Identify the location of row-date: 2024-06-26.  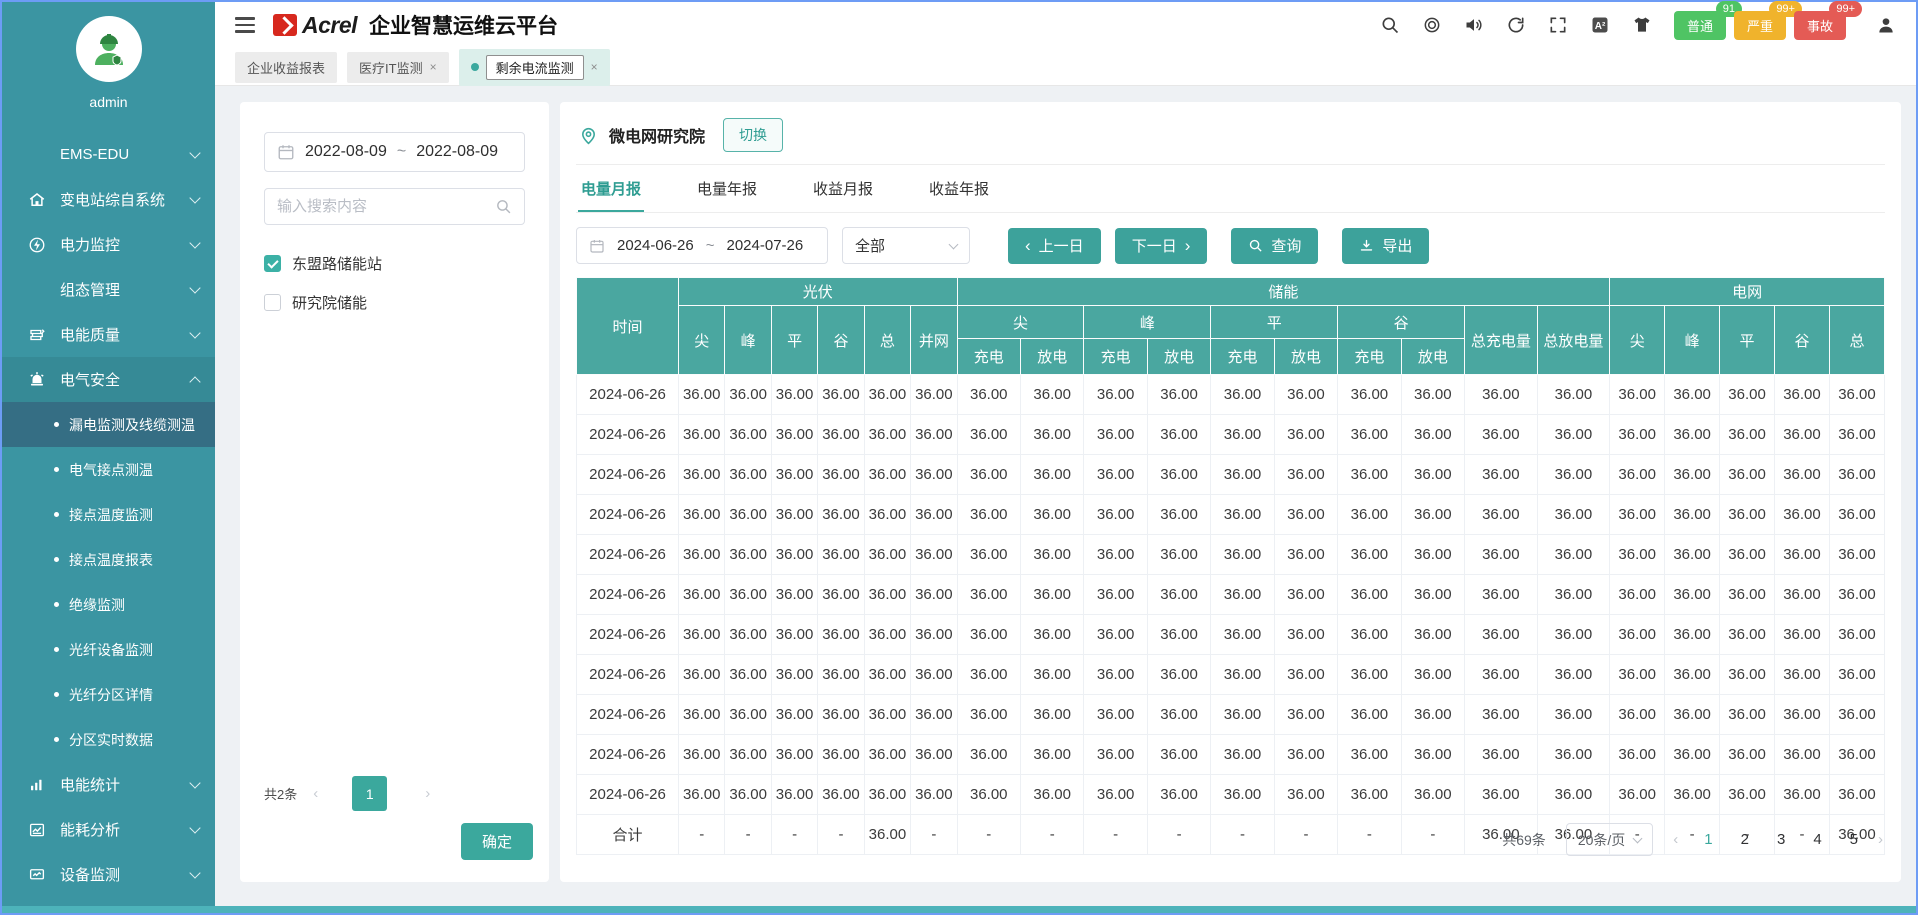
(627, 714).